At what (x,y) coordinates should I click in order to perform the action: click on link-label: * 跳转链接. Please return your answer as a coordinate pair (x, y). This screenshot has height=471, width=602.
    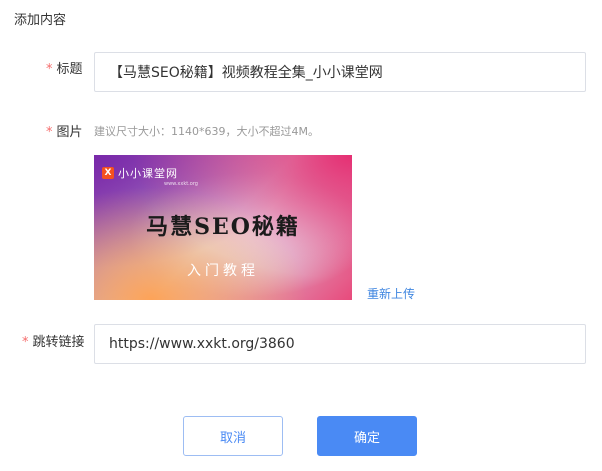
    Looking at the image, I should click on (53, 343).